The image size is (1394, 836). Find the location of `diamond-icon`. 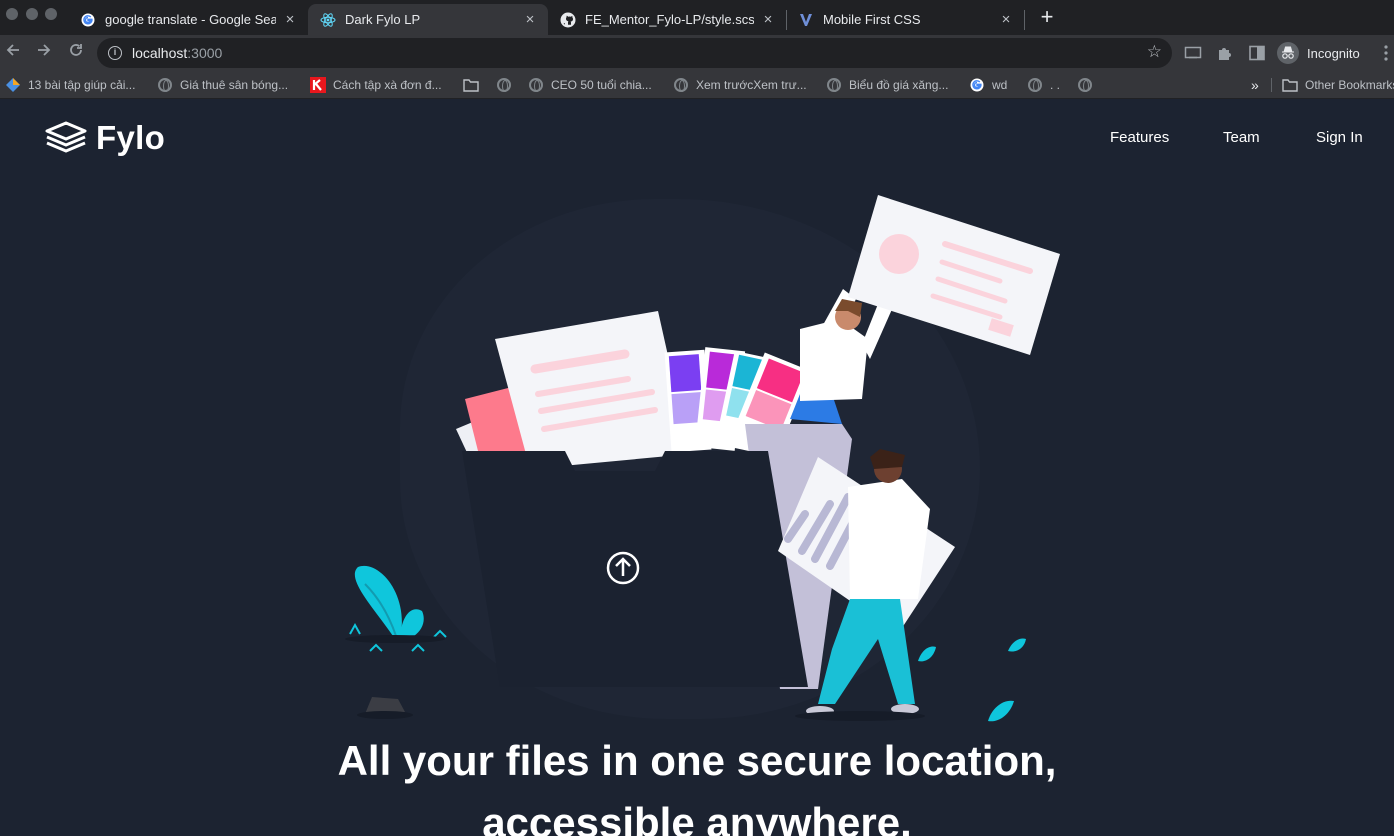

diamond-icon is located at coordinates (13, 85).